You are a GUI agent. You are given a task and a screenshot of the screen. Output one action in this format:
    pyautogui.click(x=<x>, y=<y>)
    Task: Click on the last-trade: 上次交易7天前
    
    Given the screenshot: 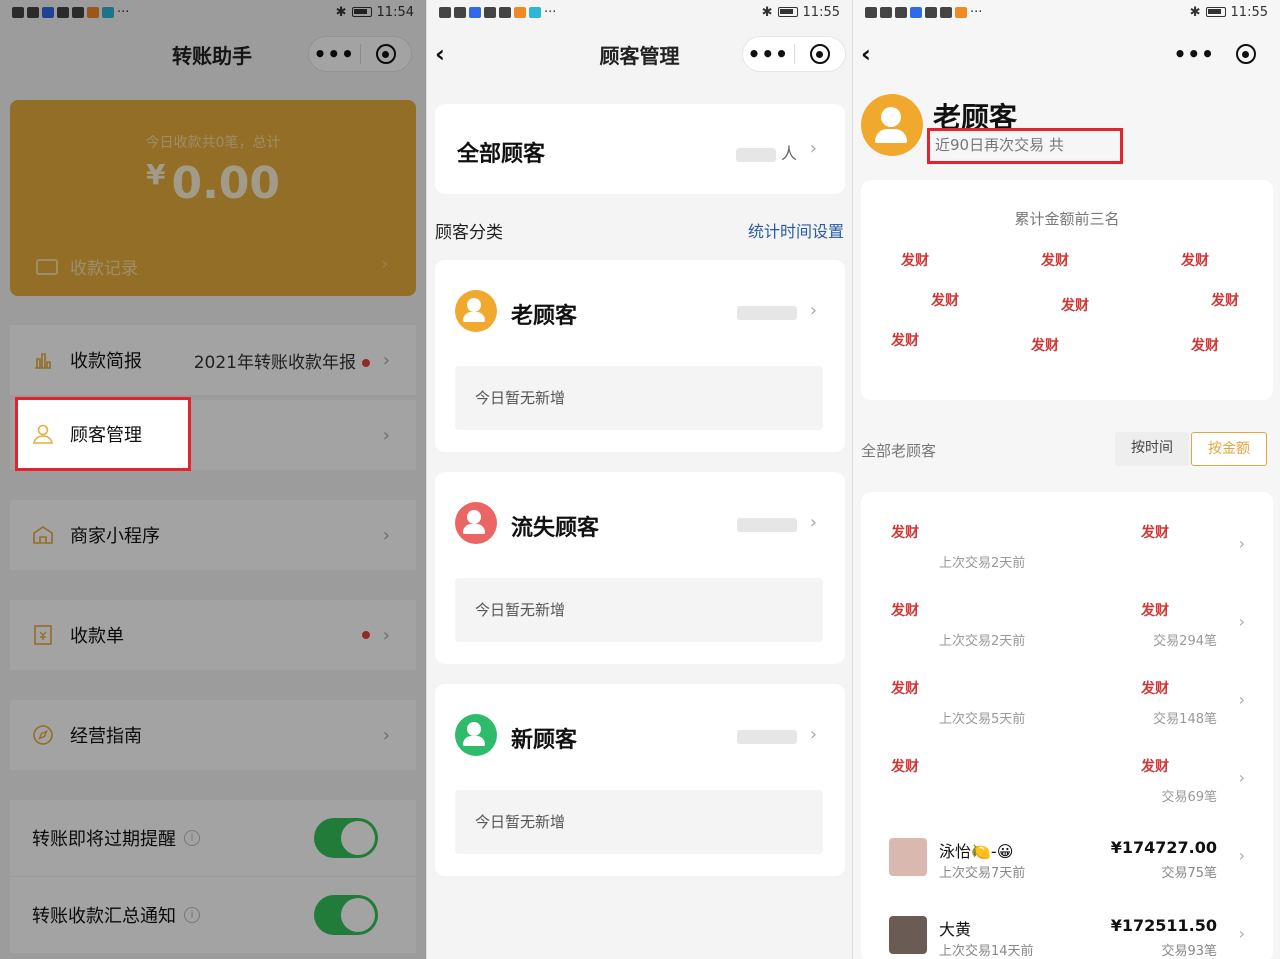 What is the action you would take?
    pyautogui.click(x=982, y=873)
    